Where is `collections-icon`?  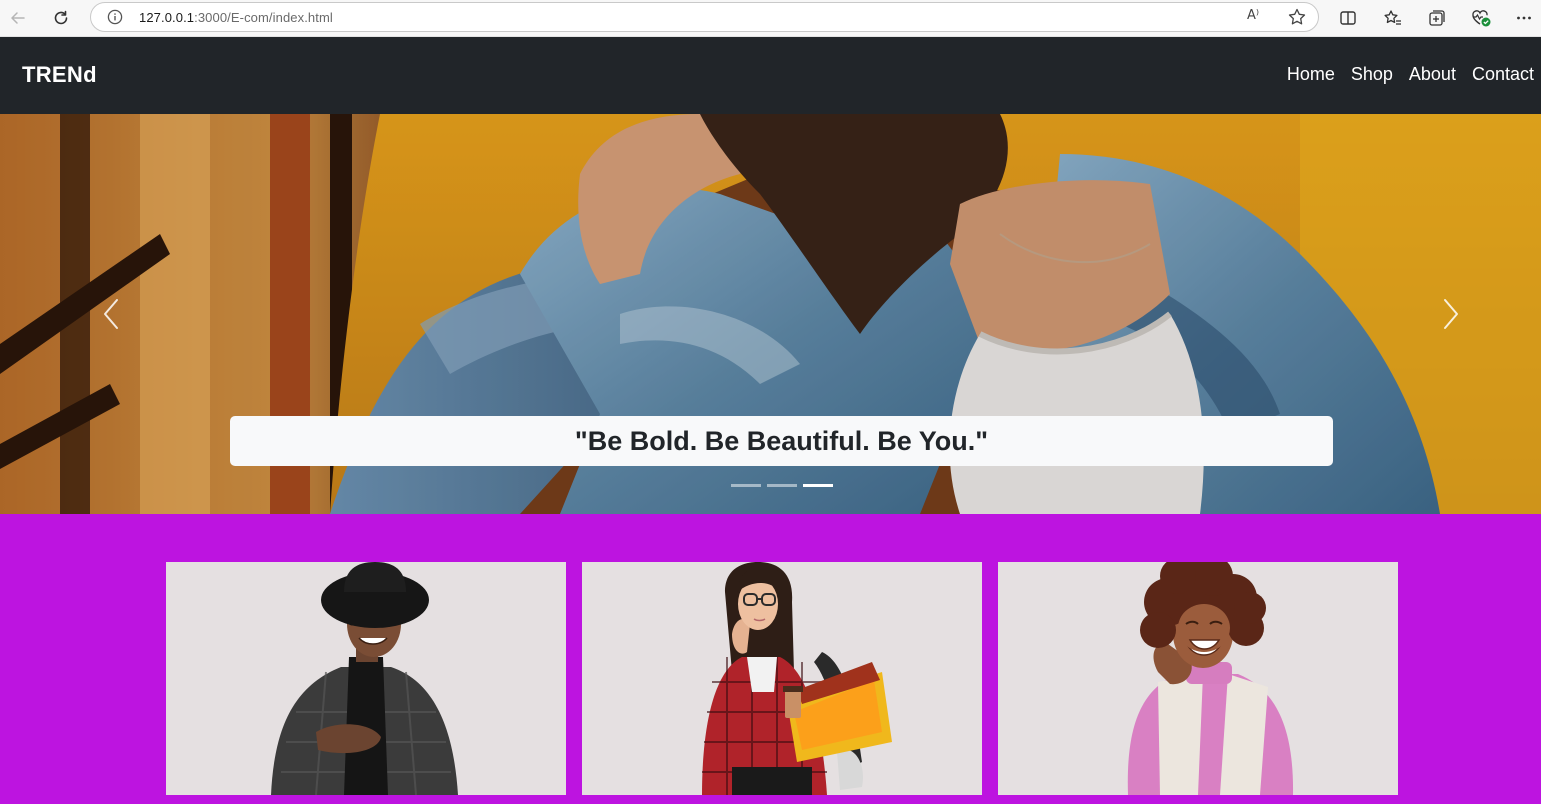 collections-icon is located at coordinates (1437, 18).